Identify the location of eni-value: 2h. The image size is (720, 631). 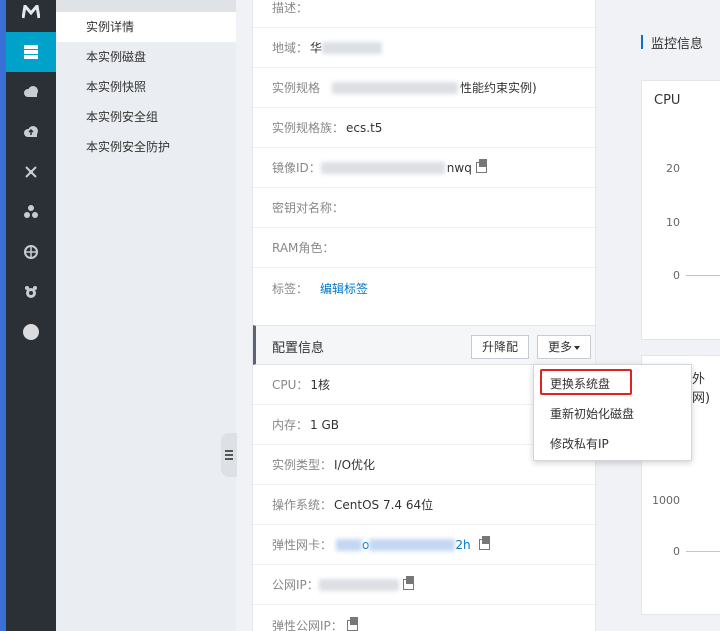
(462, 545).